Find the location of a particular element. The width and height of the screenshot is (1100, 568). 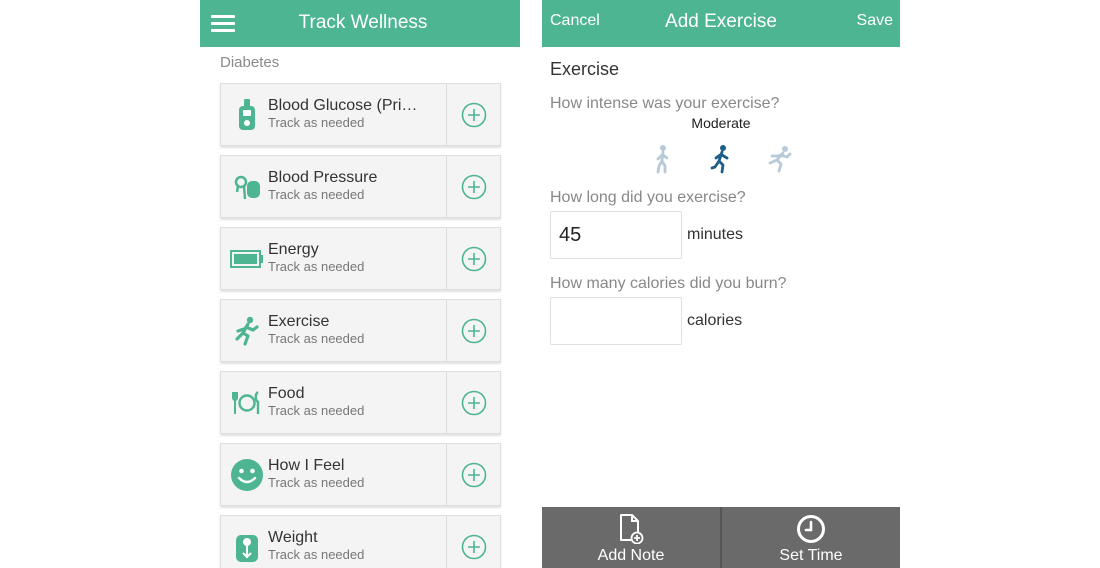

list-item-blood-glucose: Blood Glucose (Pri… Track as needed is located at coordinates (360, 114).